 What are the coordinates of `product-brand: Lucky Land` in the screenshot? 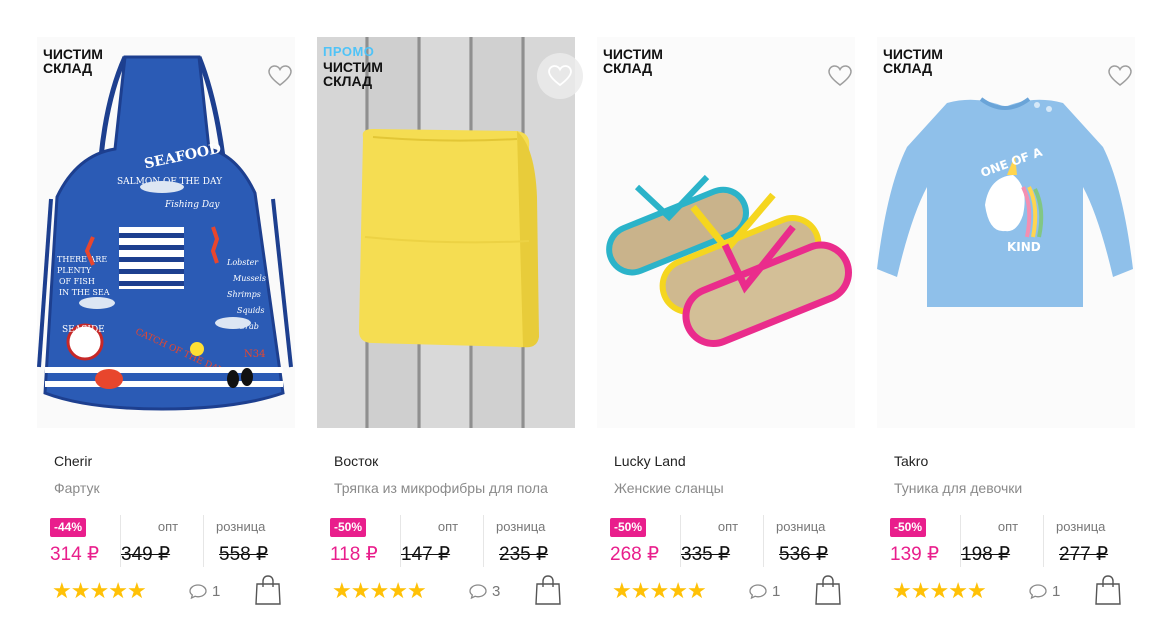 It's located at (650, 461).